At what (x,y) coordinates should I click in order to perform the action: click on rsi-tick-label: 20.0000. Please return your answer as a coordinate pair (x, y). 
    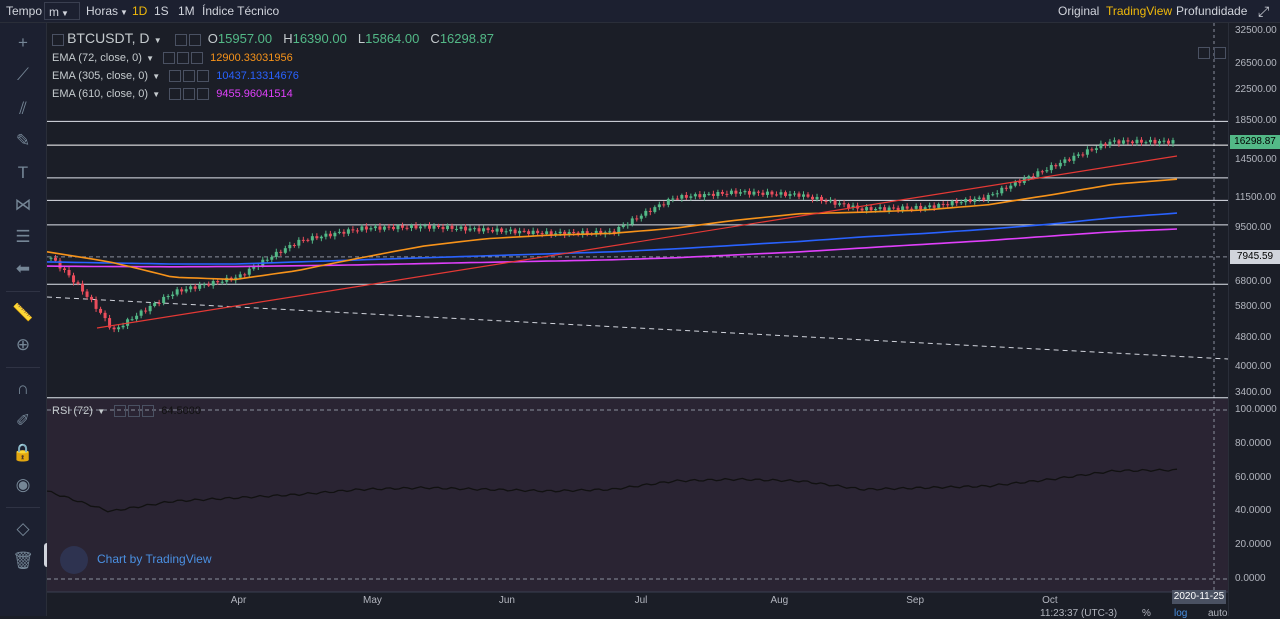
    Looking at the image, I should click on (1253, 545).